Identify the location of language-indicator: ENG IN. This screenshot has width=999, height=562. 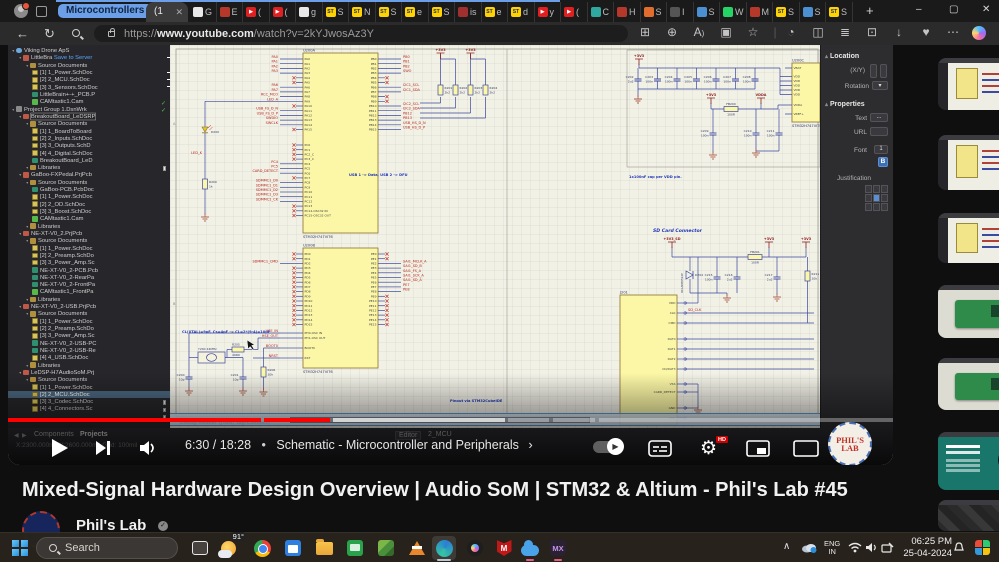
(832, 548).